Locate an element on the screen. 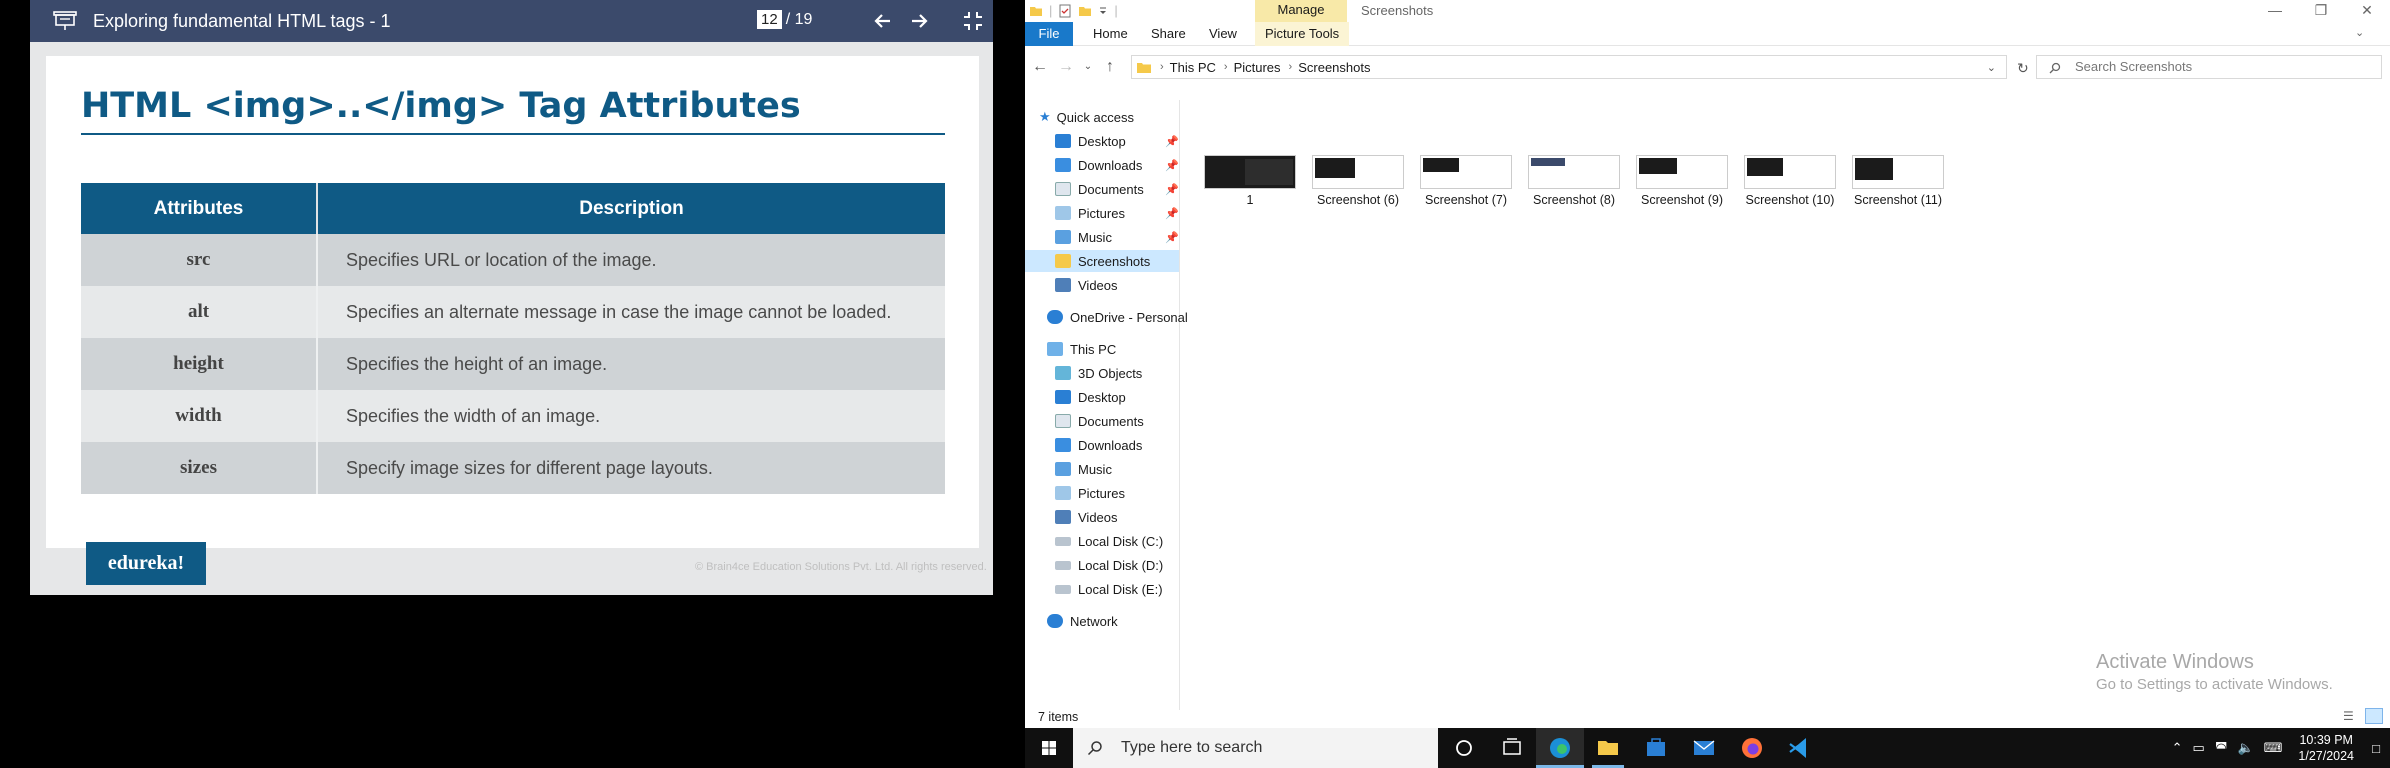 Image resolution: width=2390 pixels, height=768 pixels. edge-icon is located at coordinates (1560, 748).